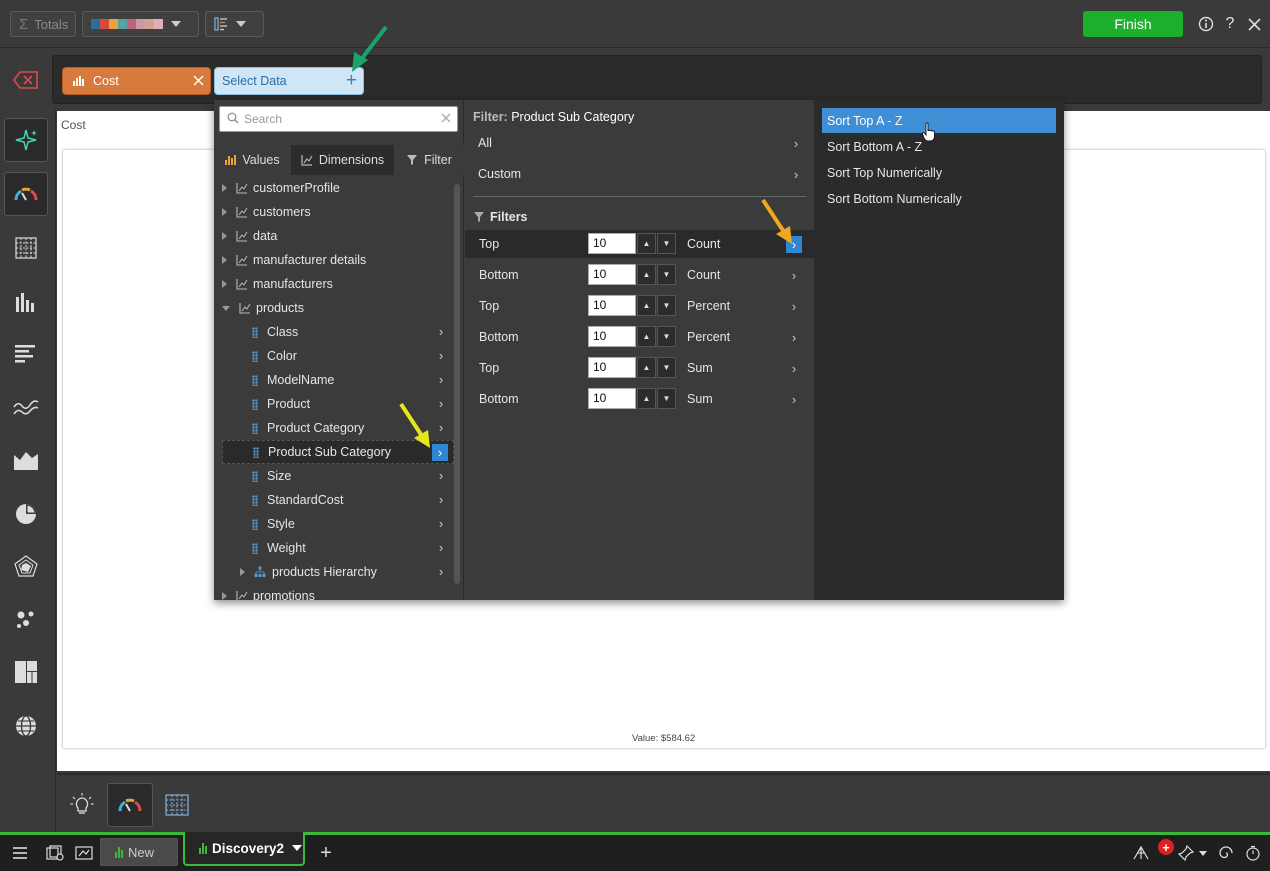 Image resolution: width=1270 pixels, height=871 pixels. What do you see at coordinates (26, 248) in the screenshot?
I see `grid-visual-button` at bounding box center [26, 248].